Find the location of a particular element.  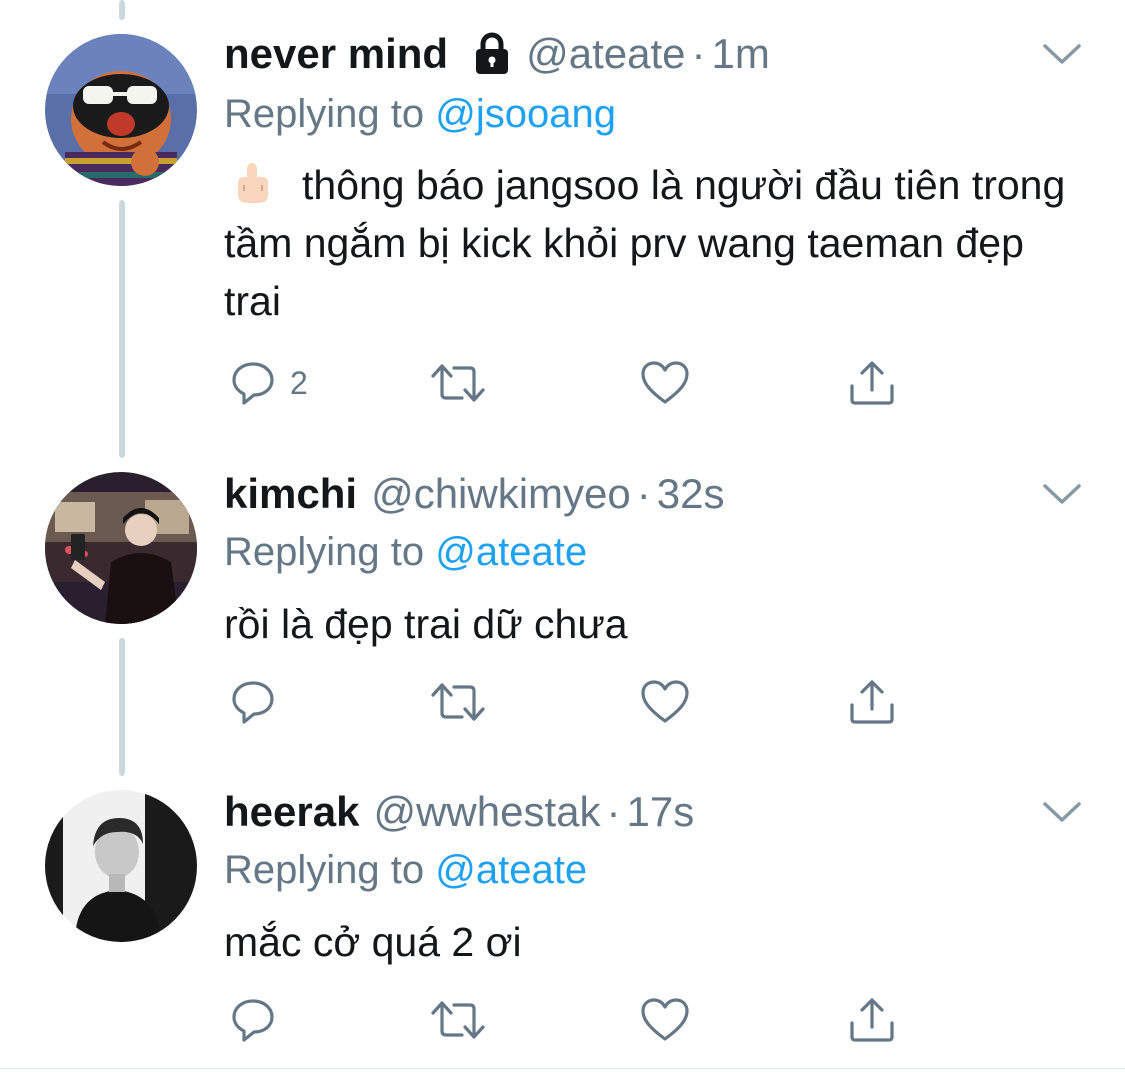

user-handle: @wwhestak is located at coordinates (486, 812).